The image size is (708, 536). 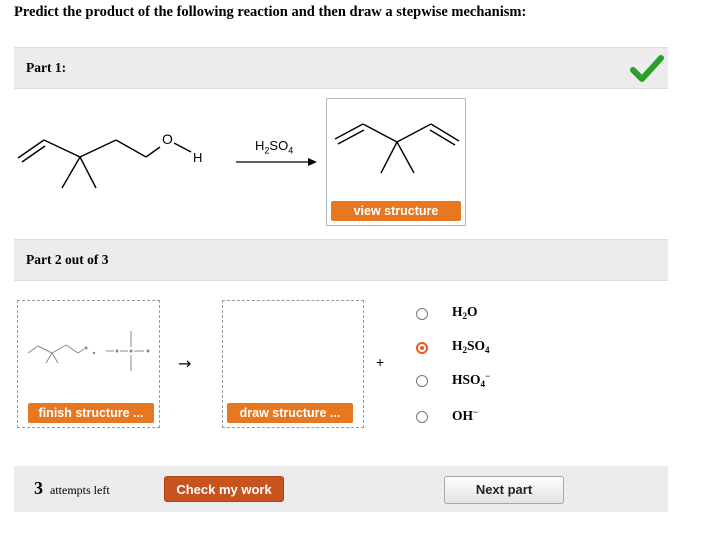 I want to click on check-my-work-button: Check my work, so click(x=224, y=489).